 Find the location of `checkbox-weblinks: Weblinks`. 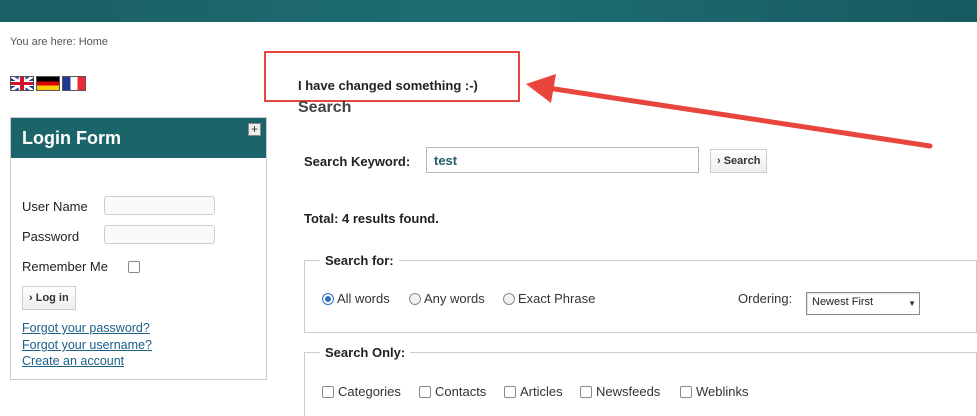

checkbox-weblinks: Weblinks is located at coordinates (714, 391).